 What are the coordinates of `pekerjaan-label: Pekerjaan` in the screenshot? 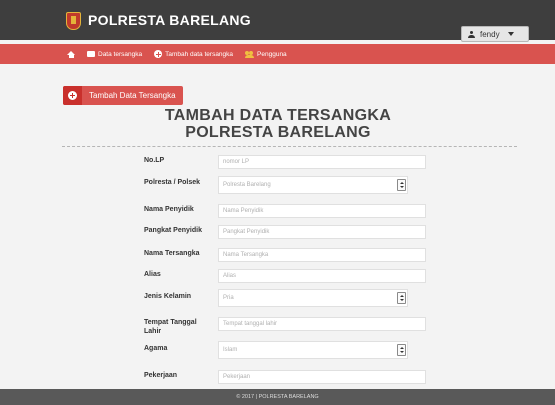 It's located at (161, 375).